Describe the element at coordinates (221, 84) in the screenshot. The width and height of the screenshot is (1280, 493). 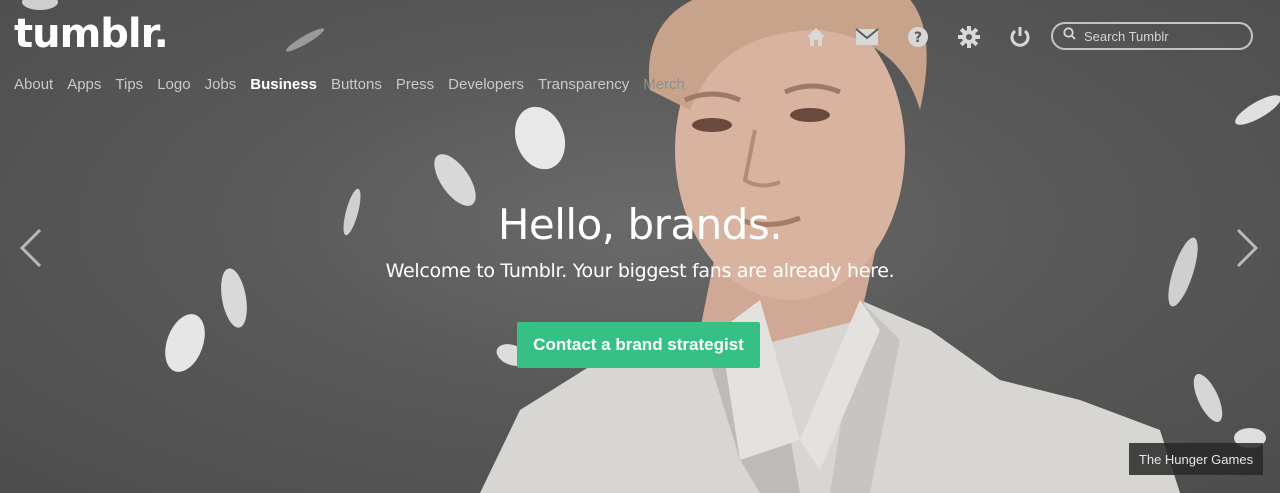
I see `nav-item-jobs: Jobs` at that location.